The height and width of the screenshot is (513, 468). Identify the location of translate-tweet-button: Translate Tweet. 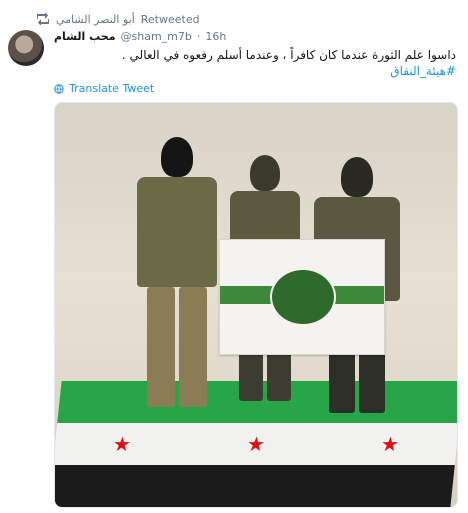
(104, 88).